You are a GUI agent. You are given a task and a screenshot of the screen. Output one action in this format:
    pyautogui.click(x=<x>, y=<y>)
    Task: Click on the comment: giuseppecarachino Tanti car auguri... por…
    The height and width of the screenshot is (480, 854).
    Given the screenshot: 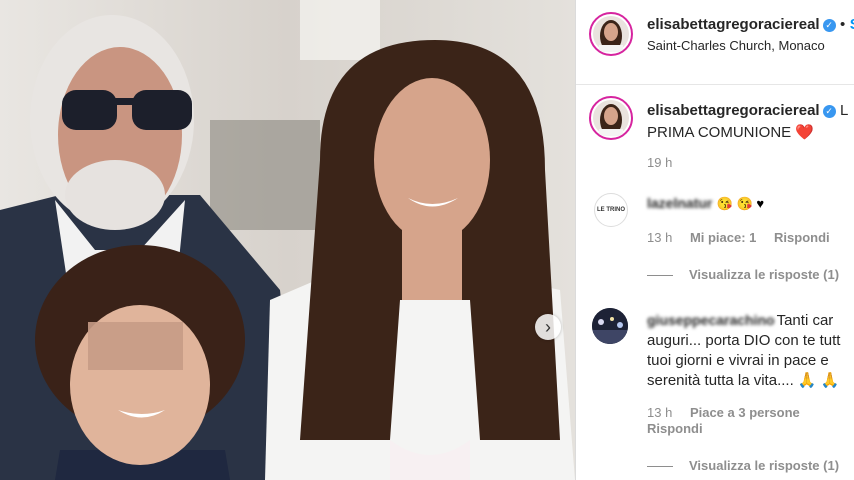 What is the action you would take?
    pyautogui.click(x=750, y=350)
    